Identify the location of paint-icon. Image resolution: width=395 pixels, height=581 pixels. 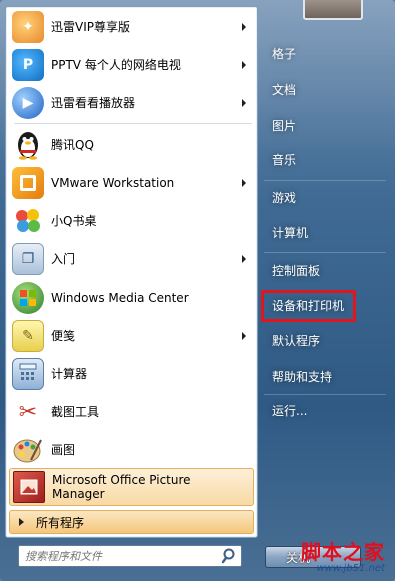
(28, 450).